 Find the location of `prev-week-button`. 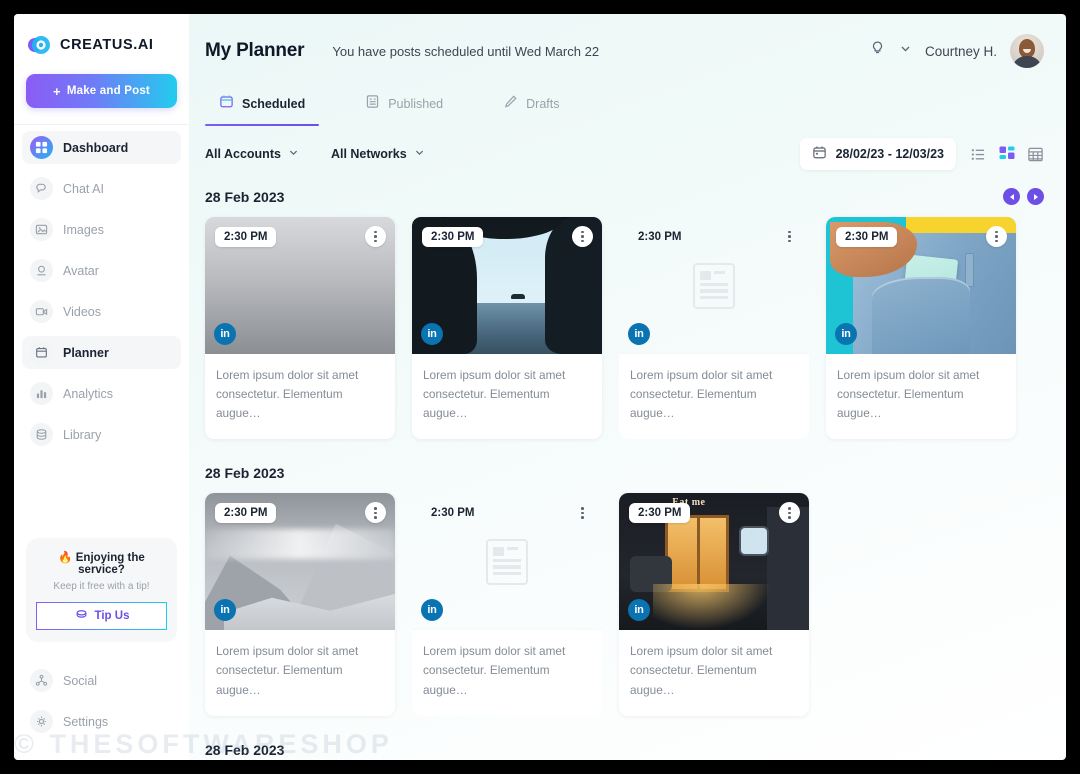

prev-week-button is located at coordinates (1011, 196).